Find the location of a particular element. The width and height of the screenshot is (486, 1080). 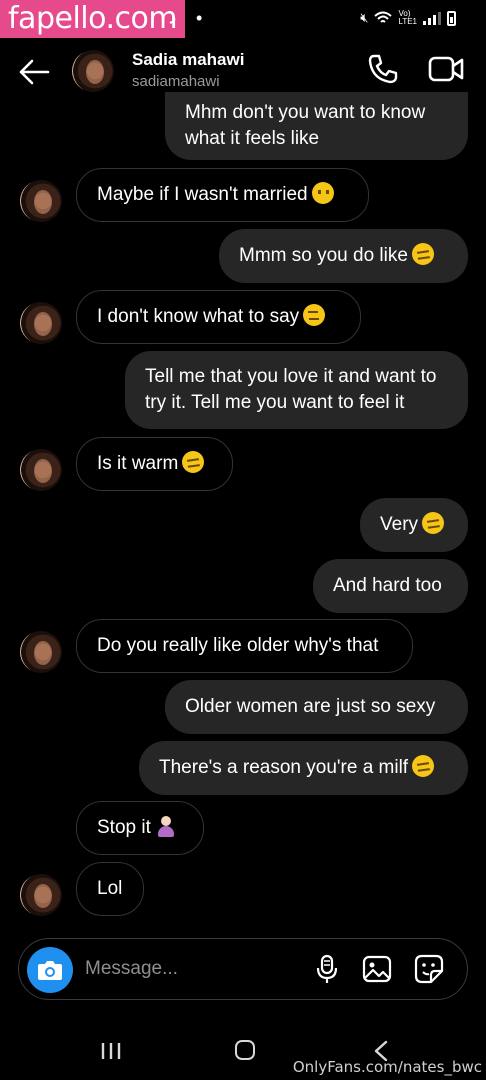

home-icon is located at coordinates (245, 1050).